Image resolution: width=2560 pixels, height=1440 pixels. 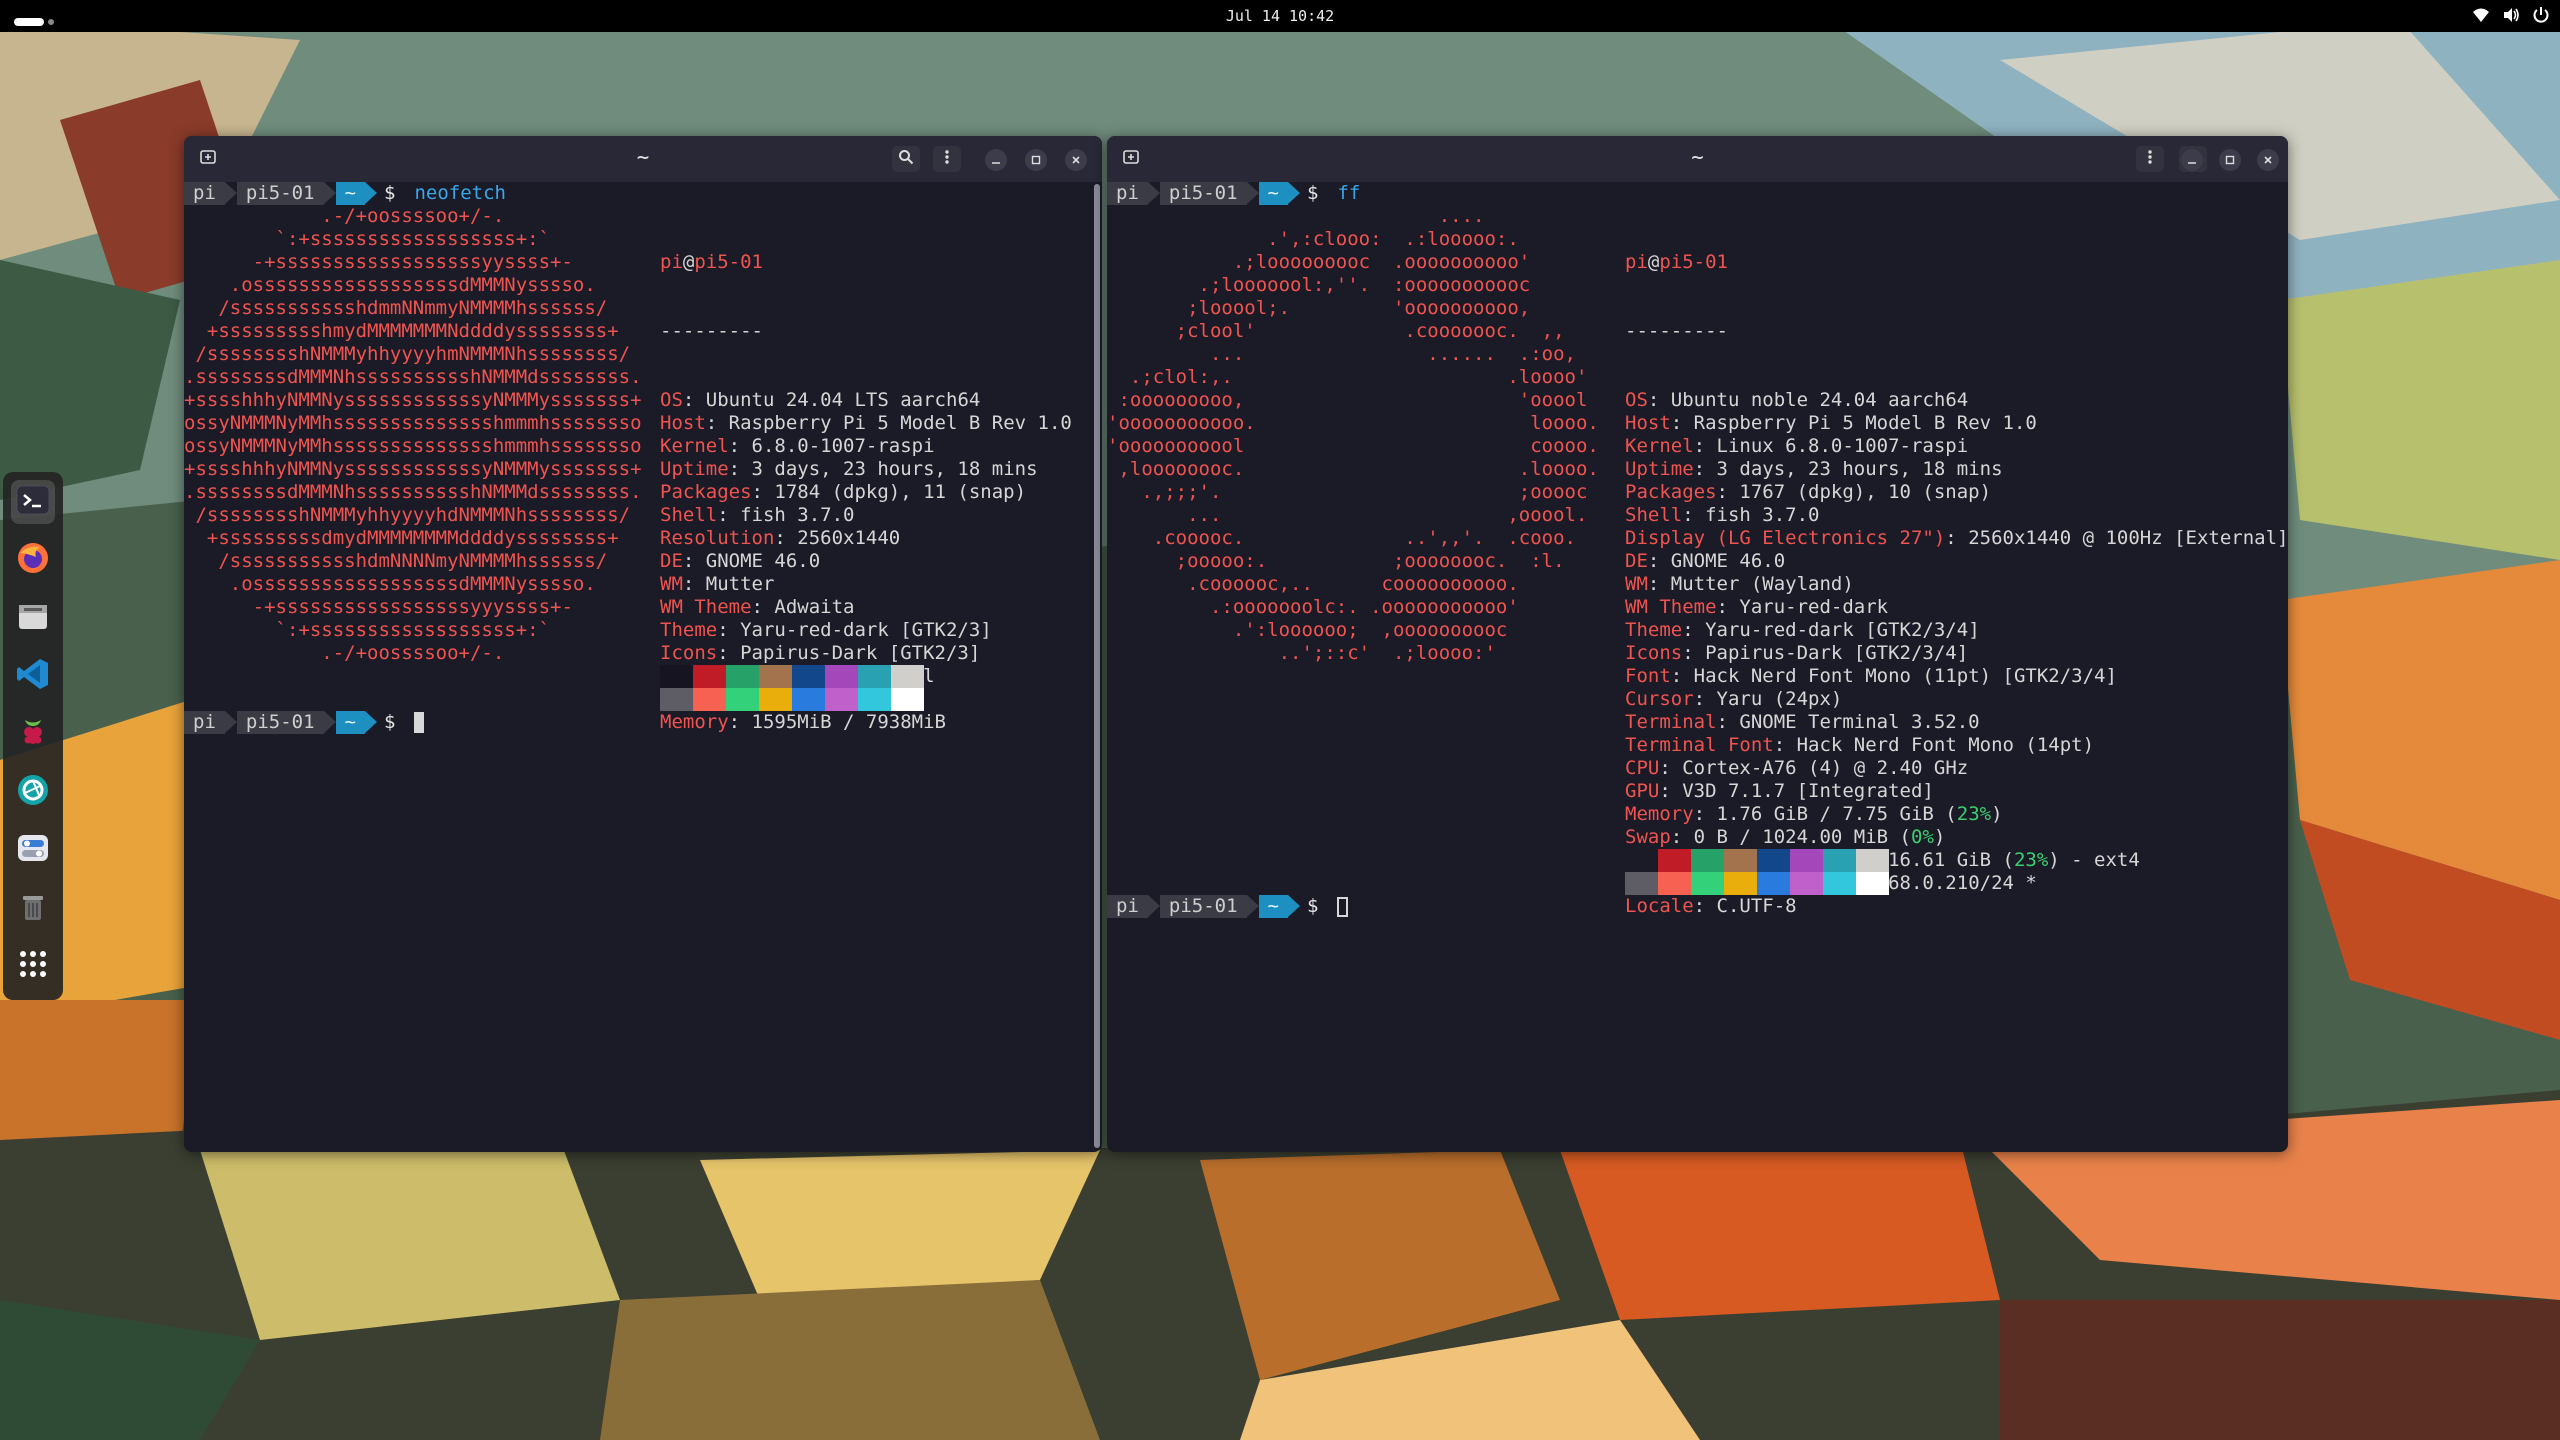 What do you see at coordinates (1757, 607) in the screenshot?
I see `info-row: WM Theme: Yaru-red-dark` at bounding box center [1757, 607].